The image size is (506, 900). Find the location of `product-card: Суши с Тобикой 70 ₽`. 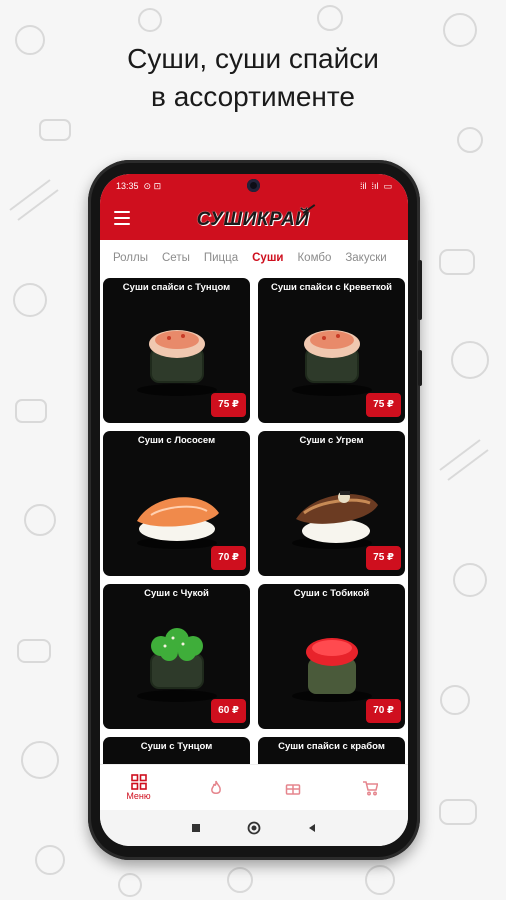

product-card: Суши с Тобикой 70 ₽ is located at coordinates (331, 656).